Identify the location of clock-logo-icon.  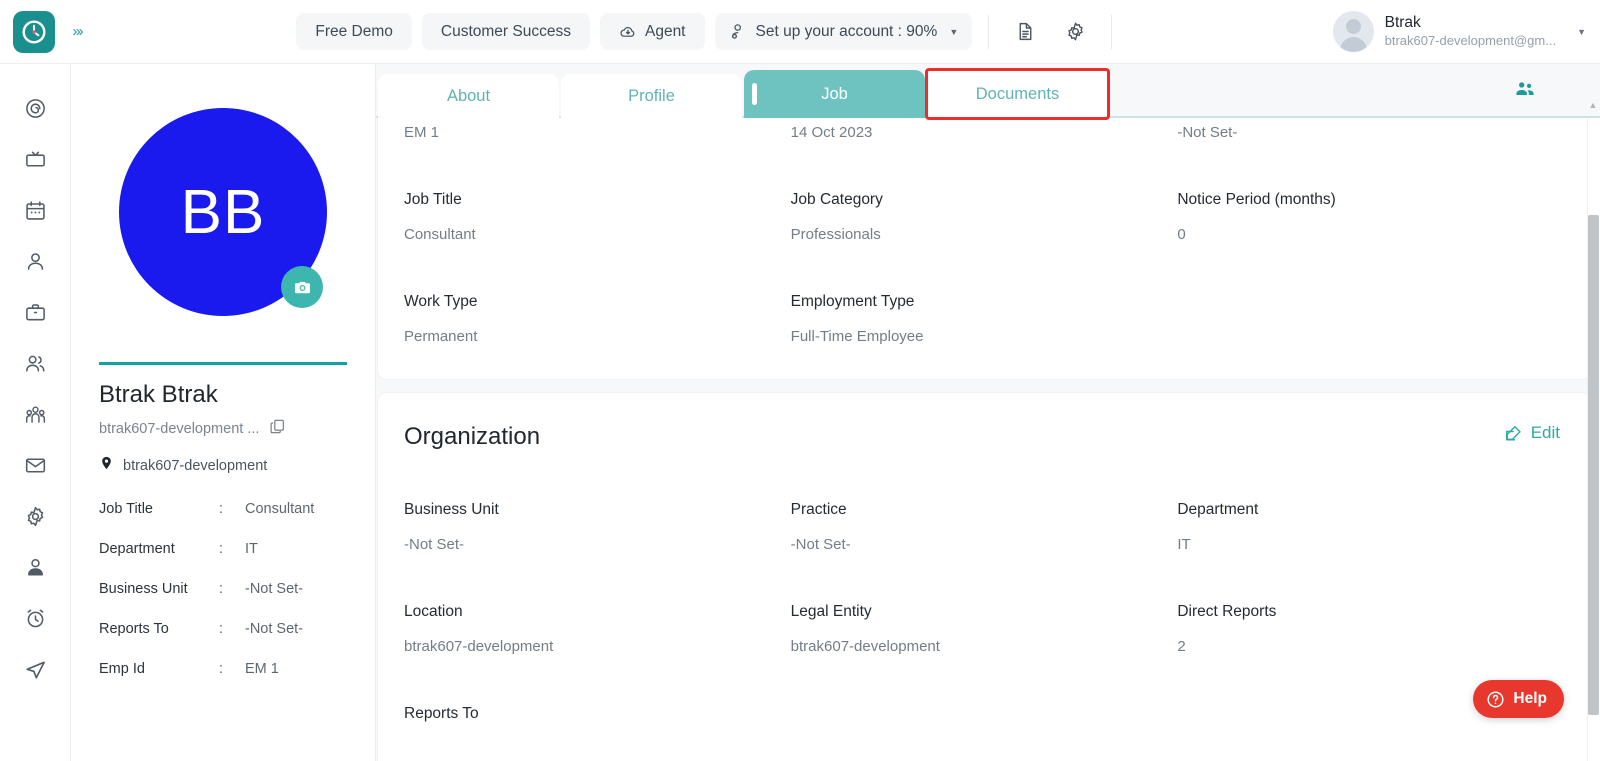
(34, 31).